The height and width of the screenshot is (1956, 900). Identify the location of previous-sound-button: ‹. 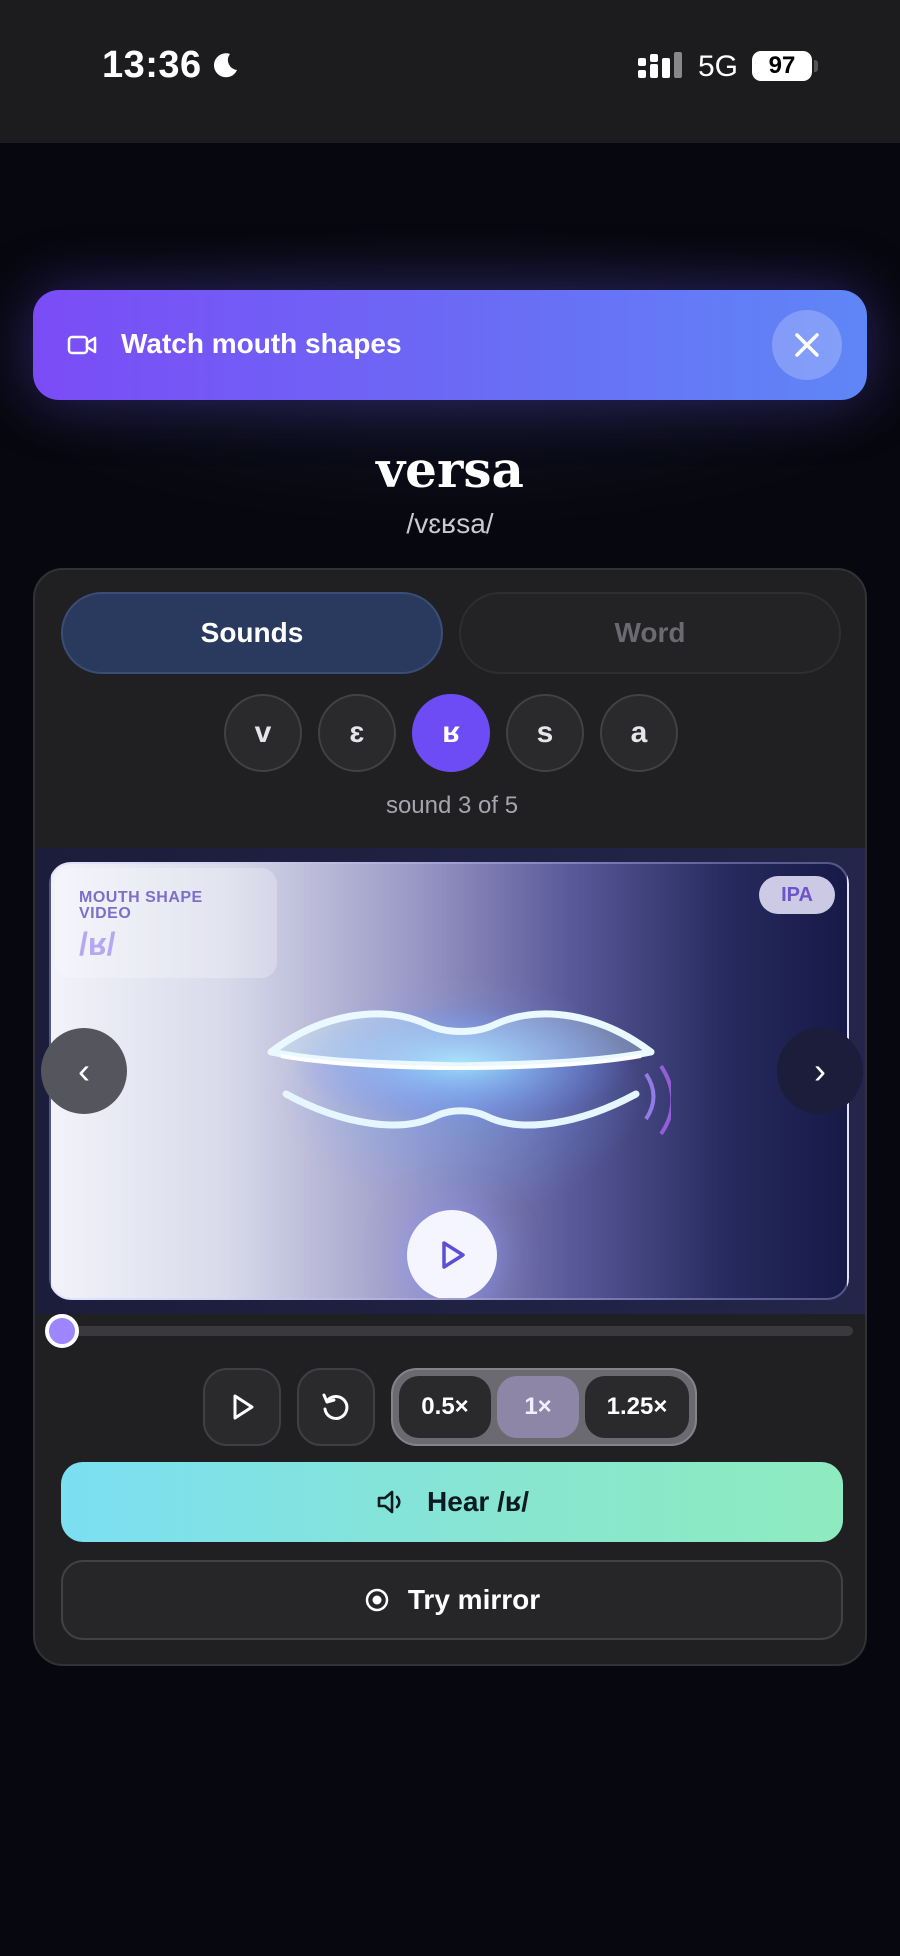
(84, 1071).